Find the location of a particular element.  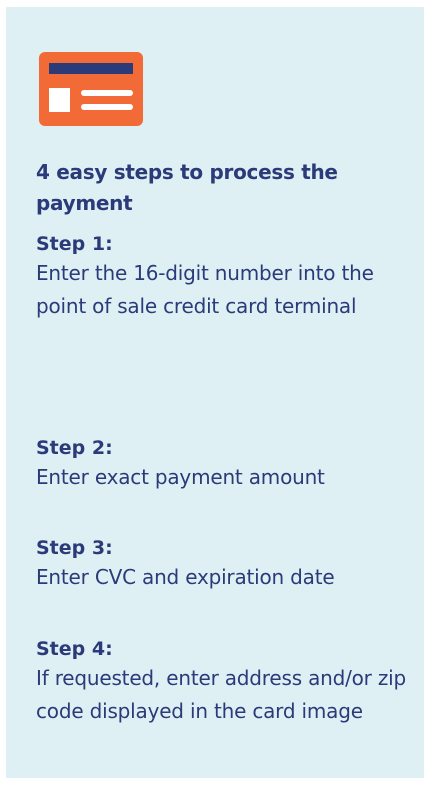

step-2-title: Step 2: is located at coordinates (74, 448).